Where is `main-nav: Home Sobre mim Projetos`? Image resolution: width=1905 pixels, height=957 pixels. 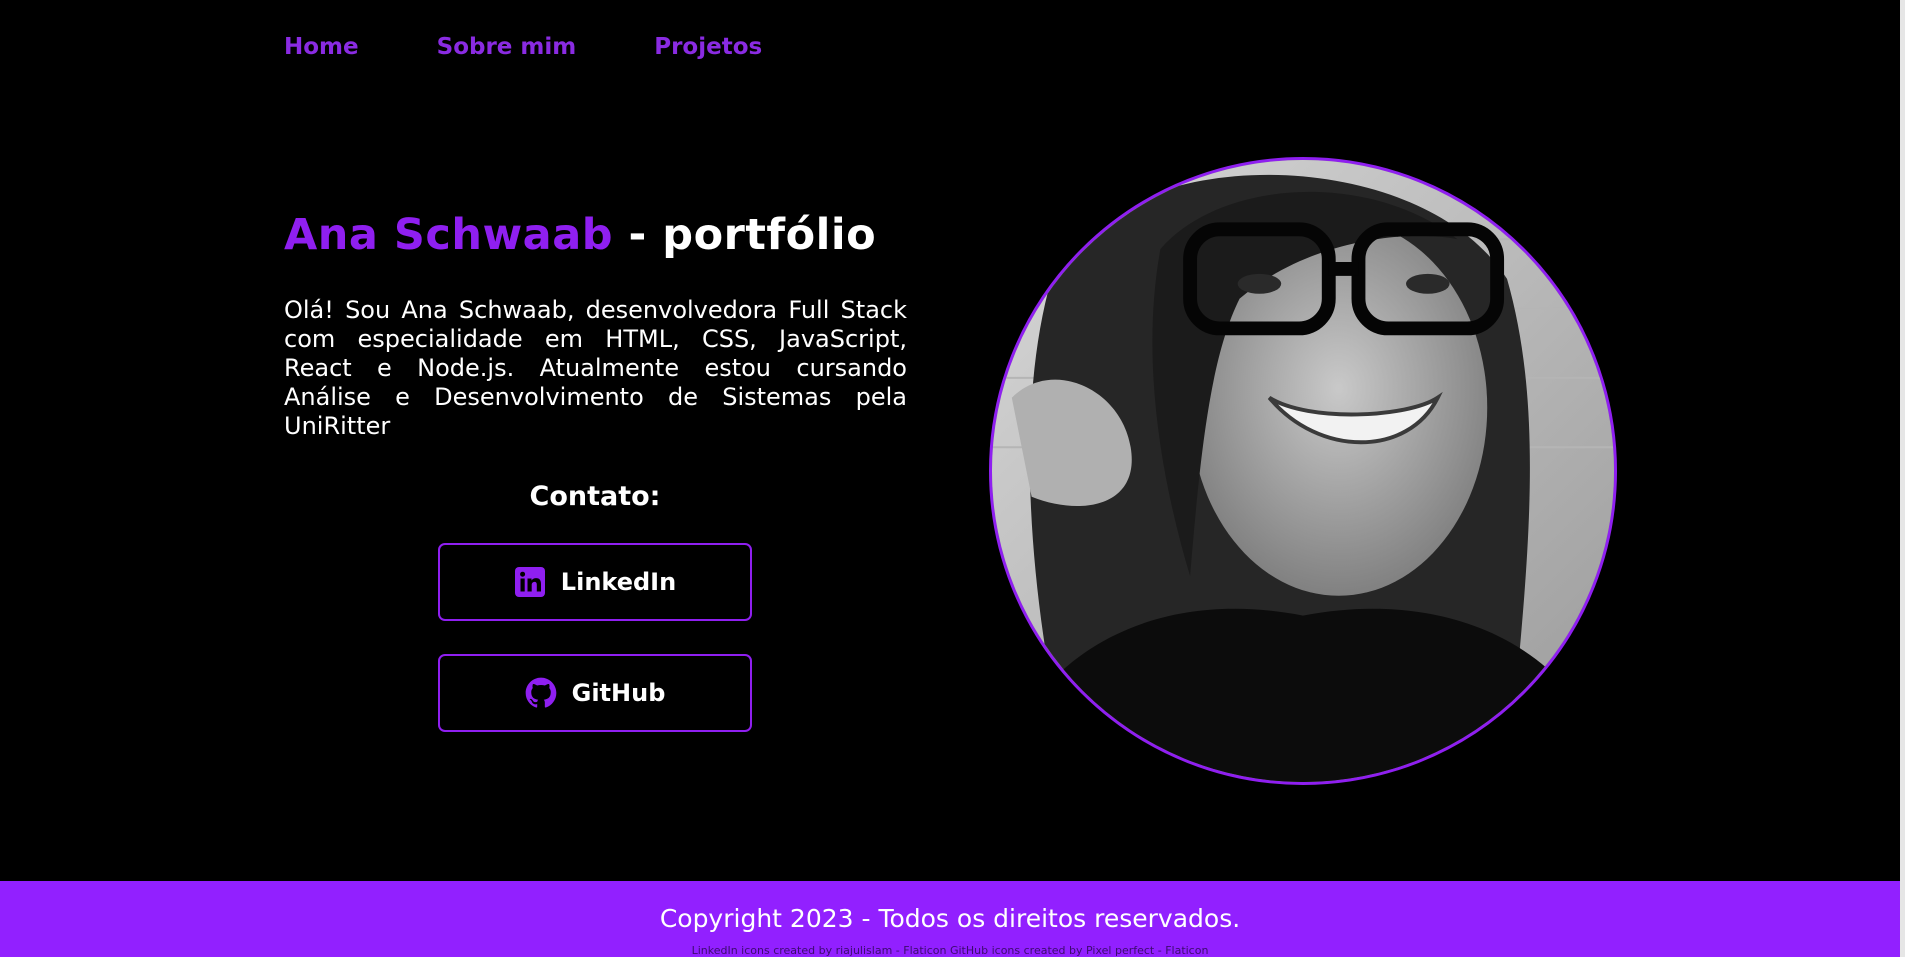 main-nav: Home Sobre mim Projetos is located at coordinates (562, 47).